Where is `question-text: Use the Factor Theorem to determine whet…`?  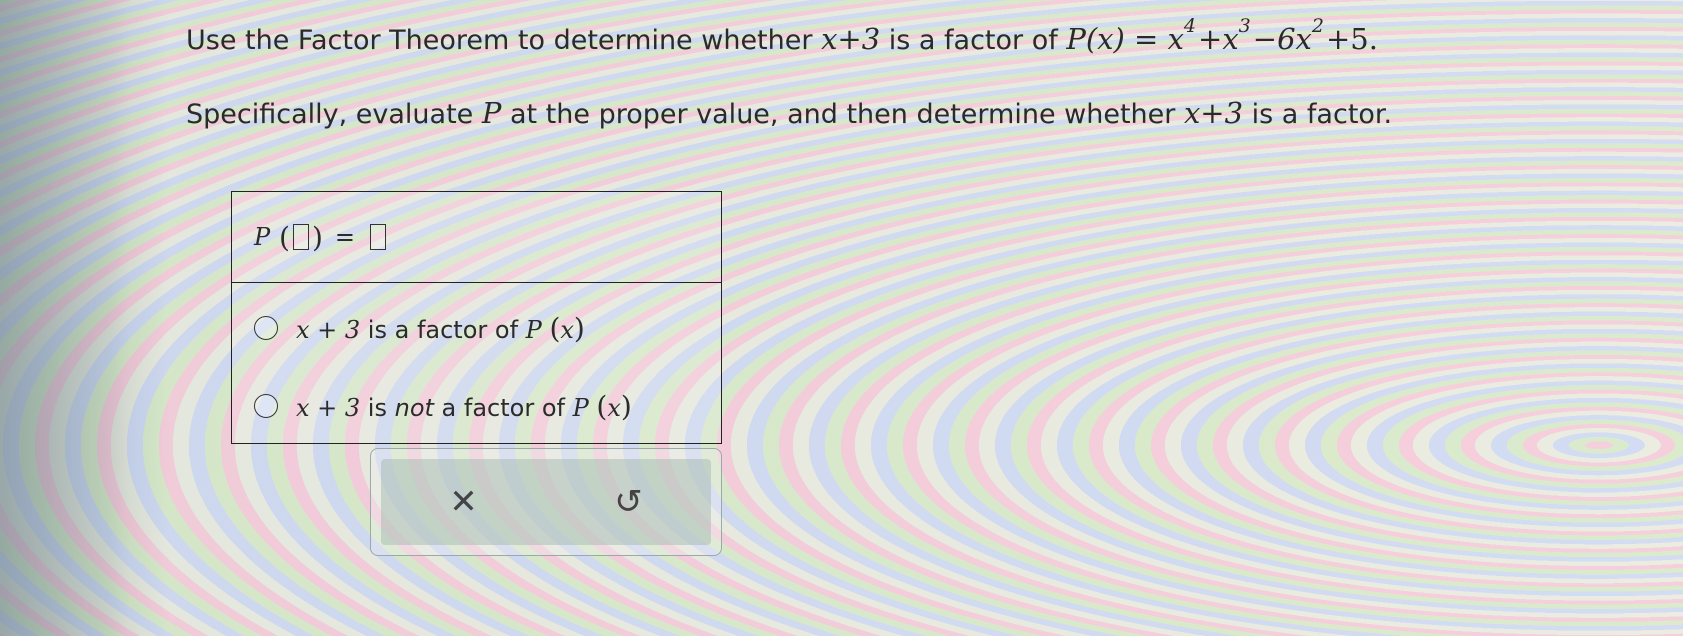 question-text: Use the Factor Theorem to determine whet… is located at coordinates (504, 40).